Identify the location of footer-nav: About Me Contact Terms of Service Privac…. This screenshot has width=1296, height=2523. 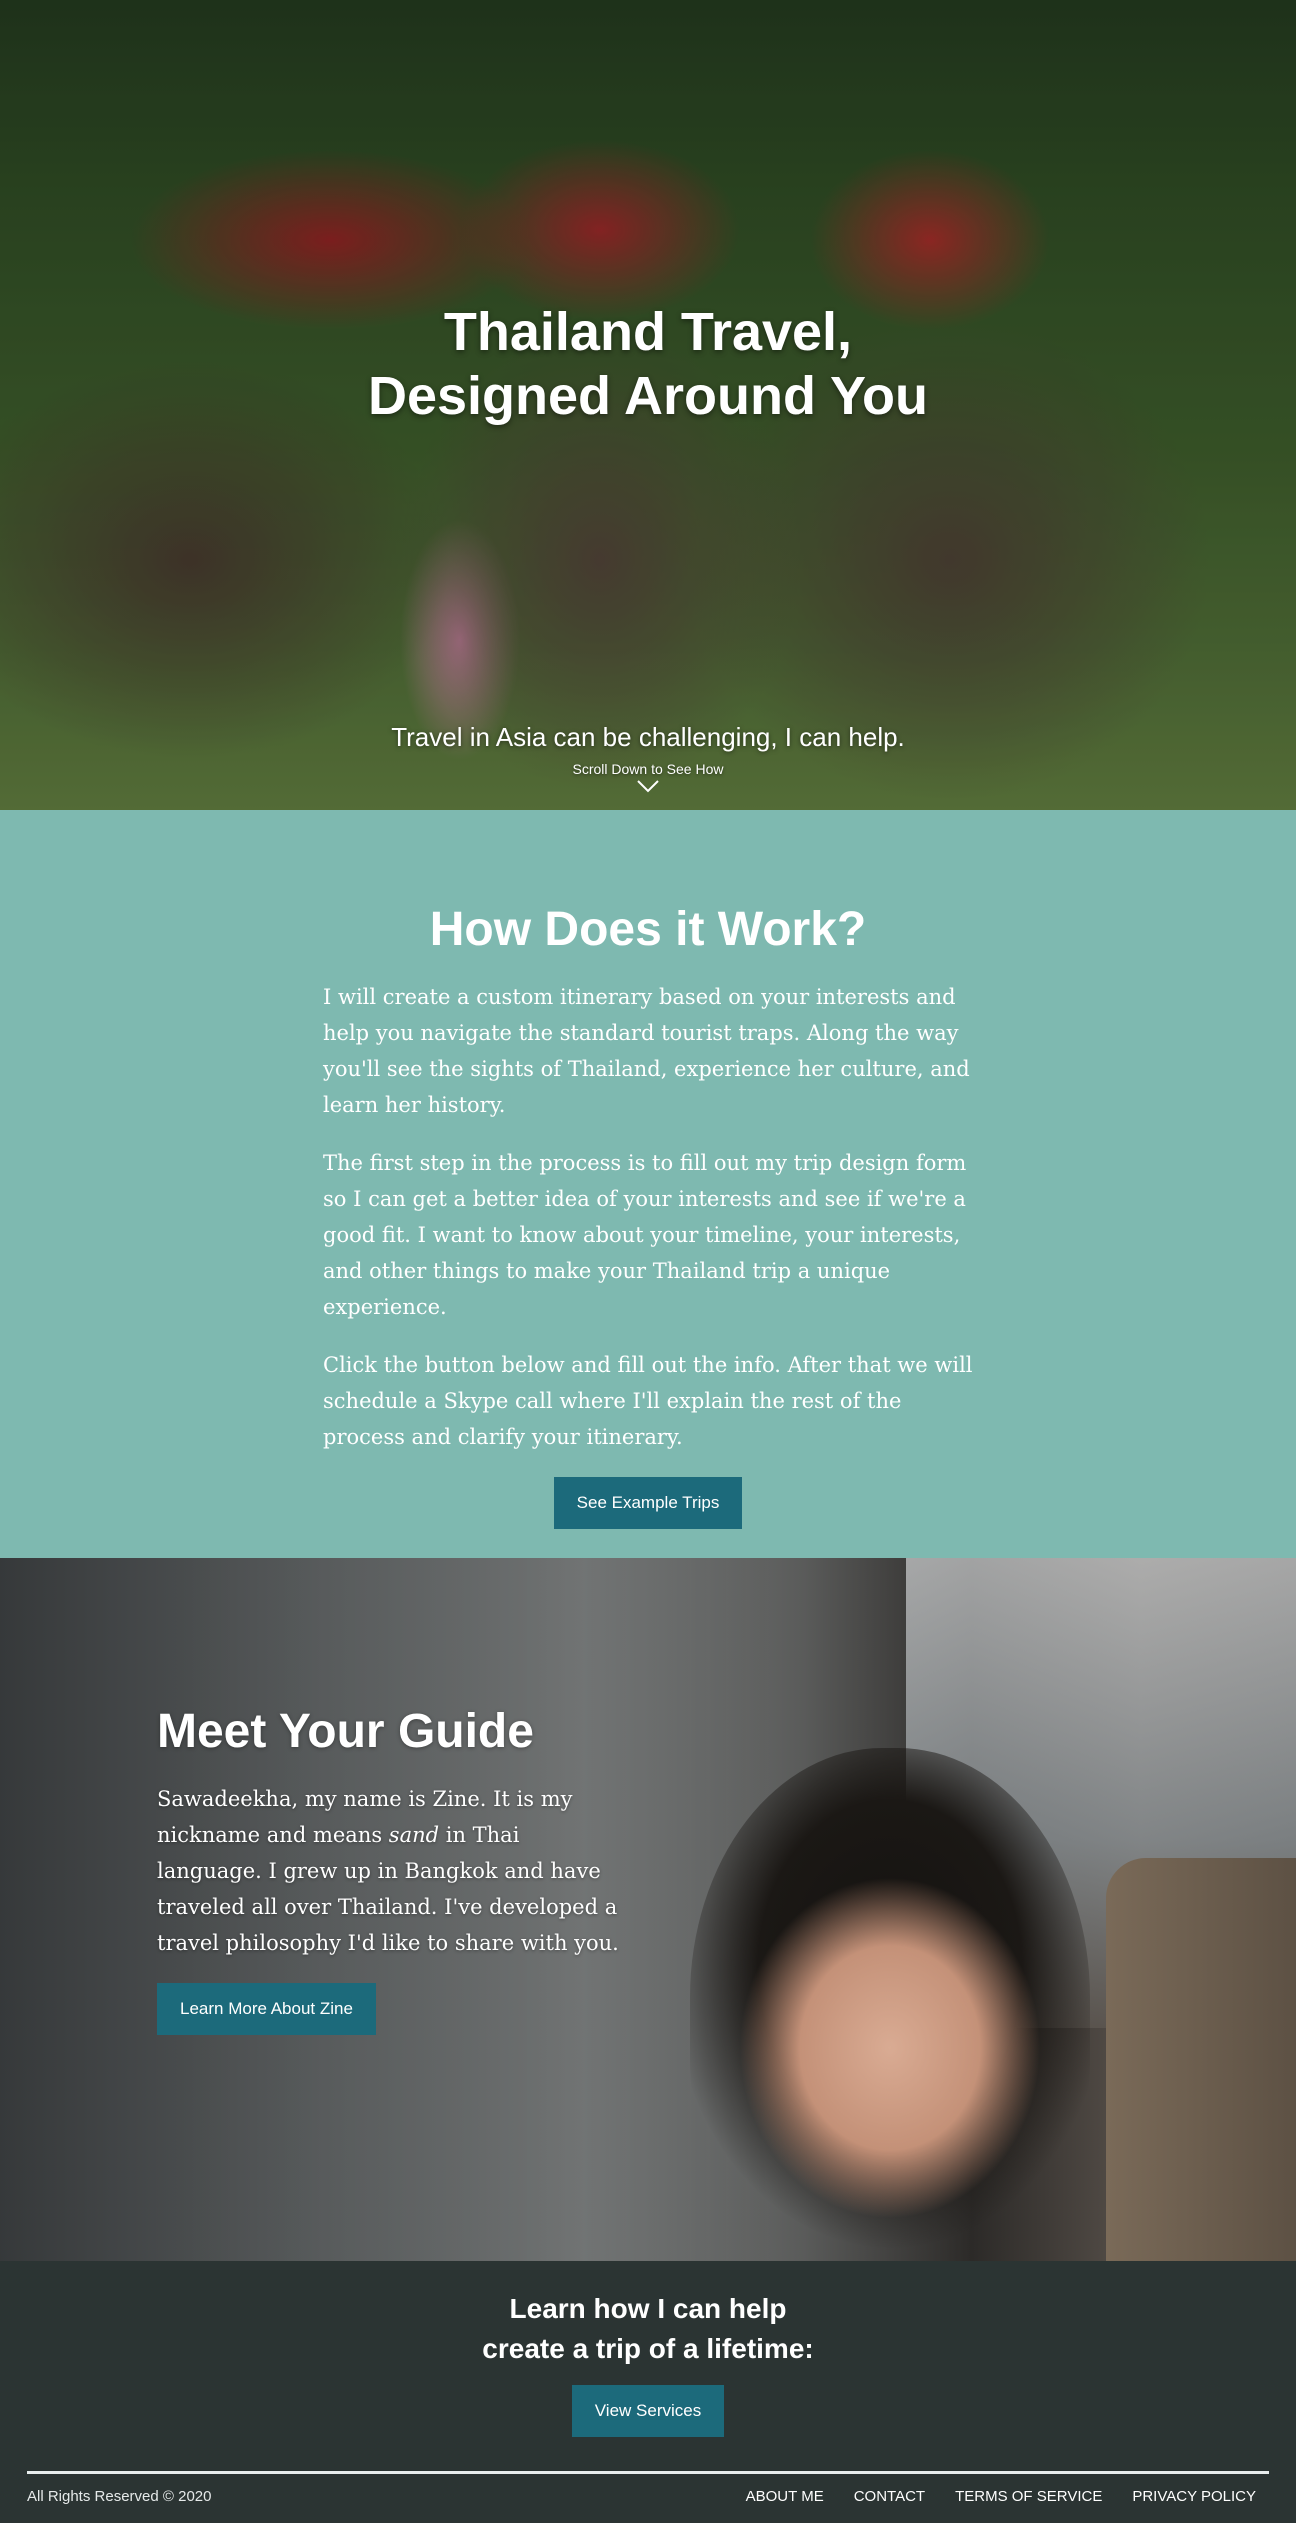
(1007, 2496).